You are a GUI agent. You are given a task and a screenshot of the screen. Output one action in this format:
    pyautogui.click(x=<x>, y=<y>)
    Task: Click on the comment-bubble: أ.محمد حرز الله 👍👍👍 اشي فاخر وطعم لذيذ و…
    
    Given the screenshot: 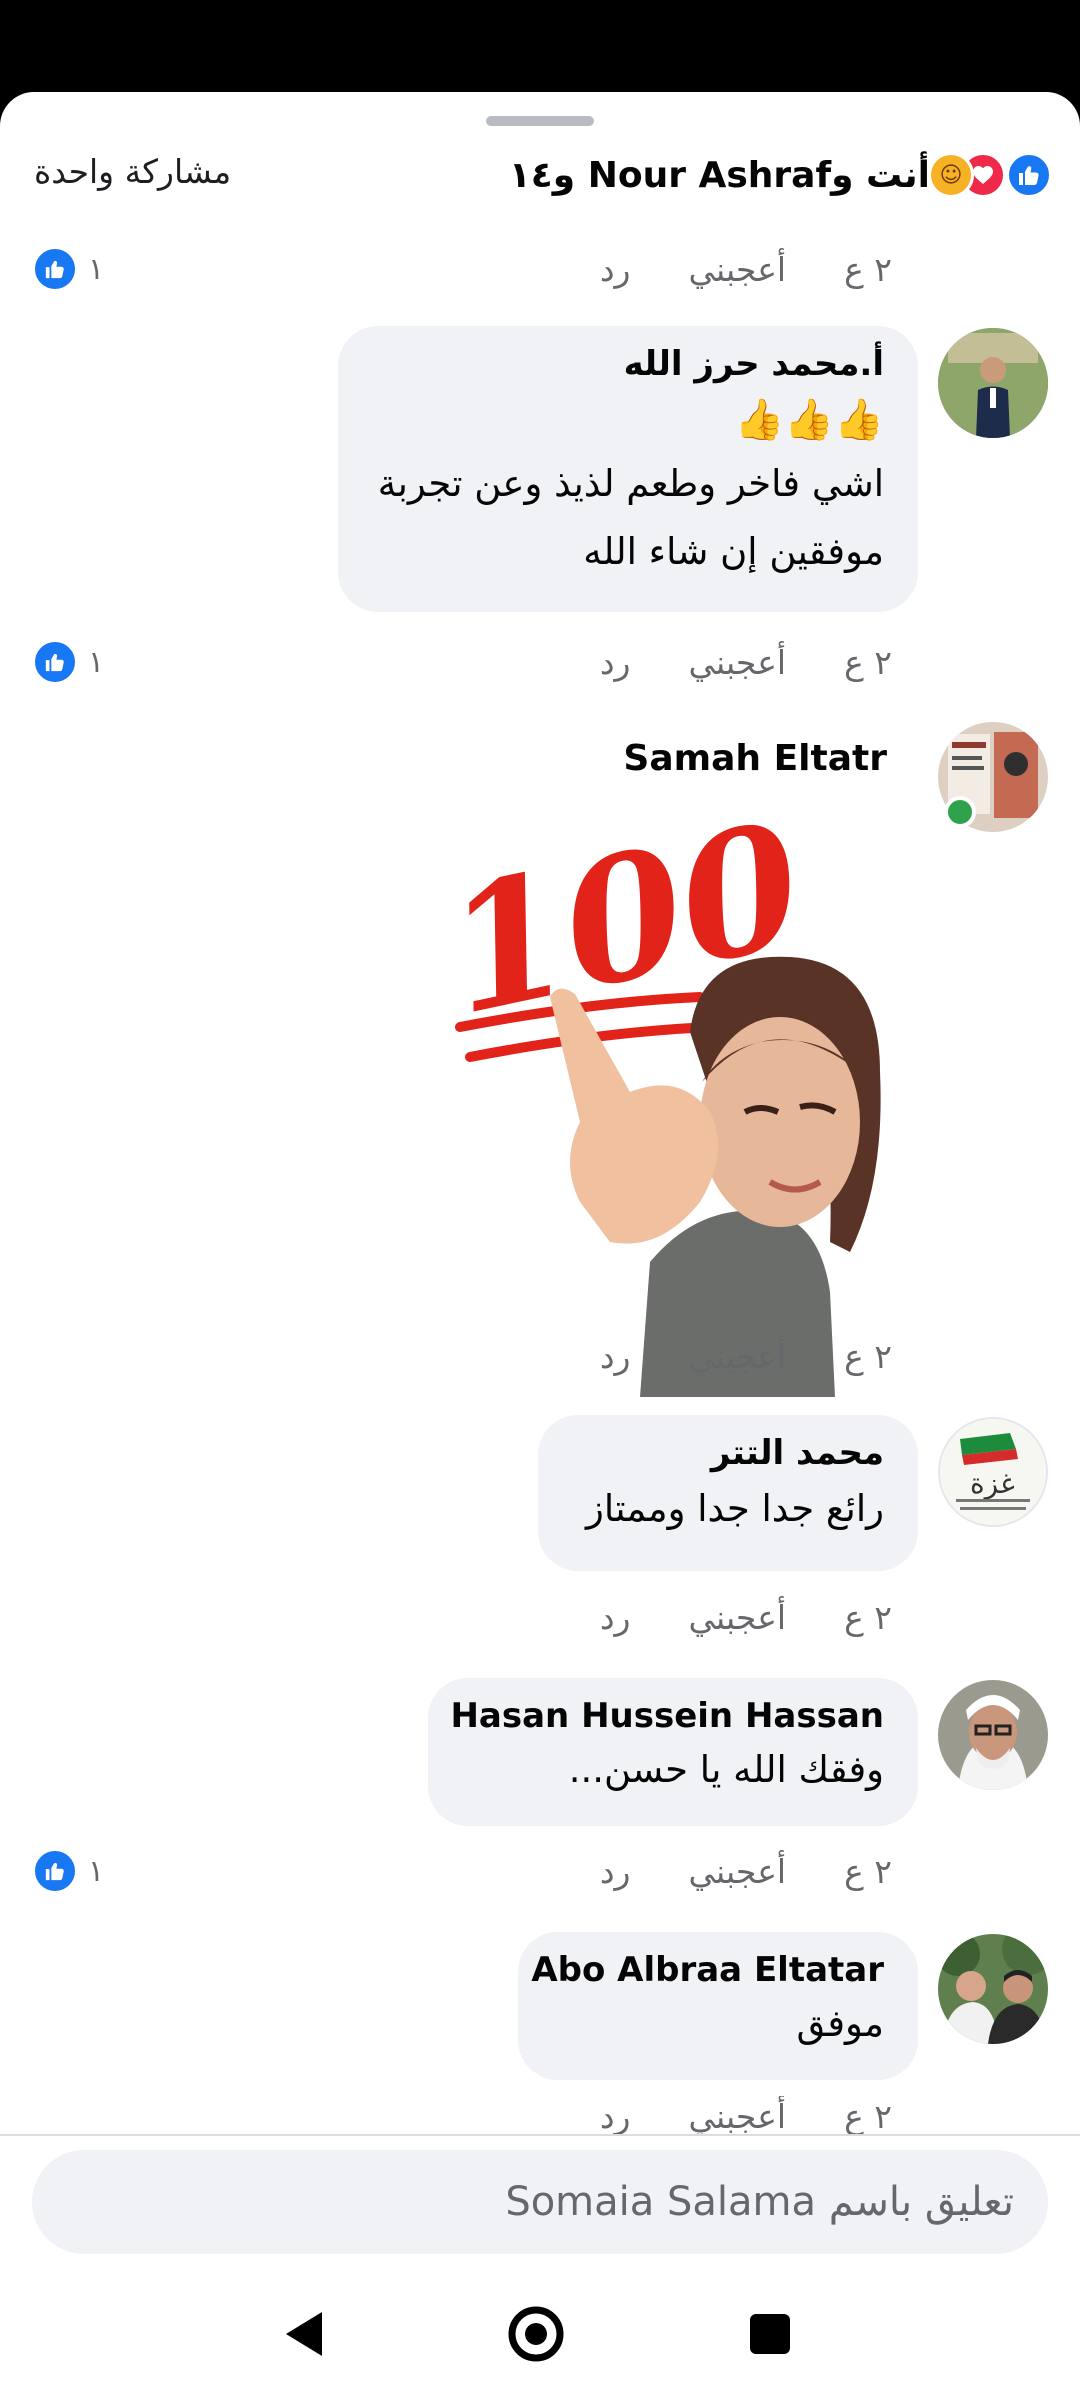 What is the action you would take?
    pyautogui.click(x=628, y=469)
    